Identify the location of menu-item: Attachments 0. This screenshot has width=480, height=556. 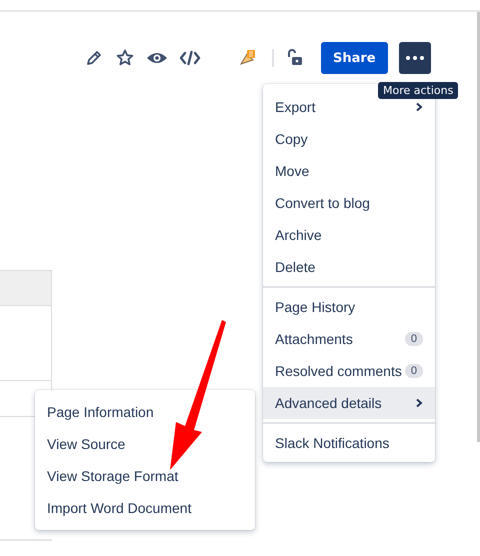
(349, 339).